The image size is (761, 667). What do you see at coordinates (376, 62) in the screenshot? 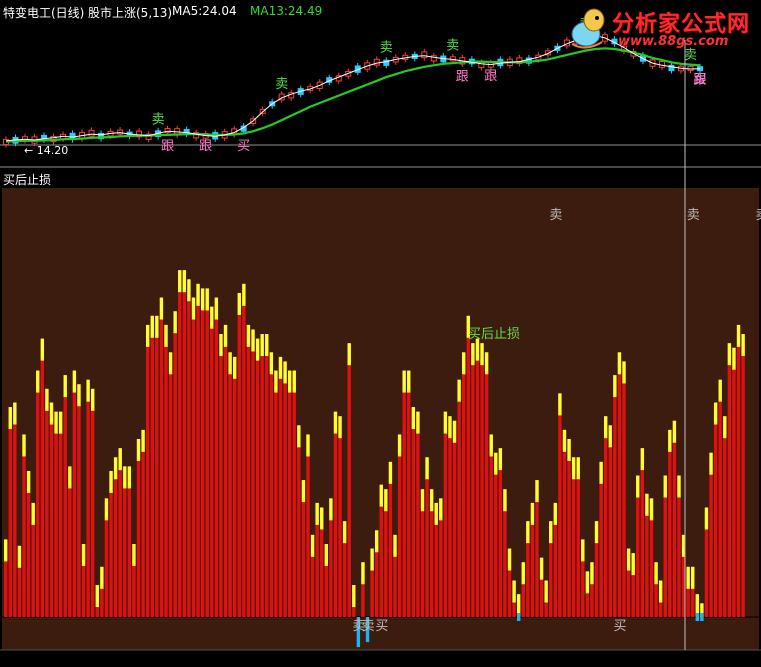
I see `candle-body` at bounding box center [376, 62].